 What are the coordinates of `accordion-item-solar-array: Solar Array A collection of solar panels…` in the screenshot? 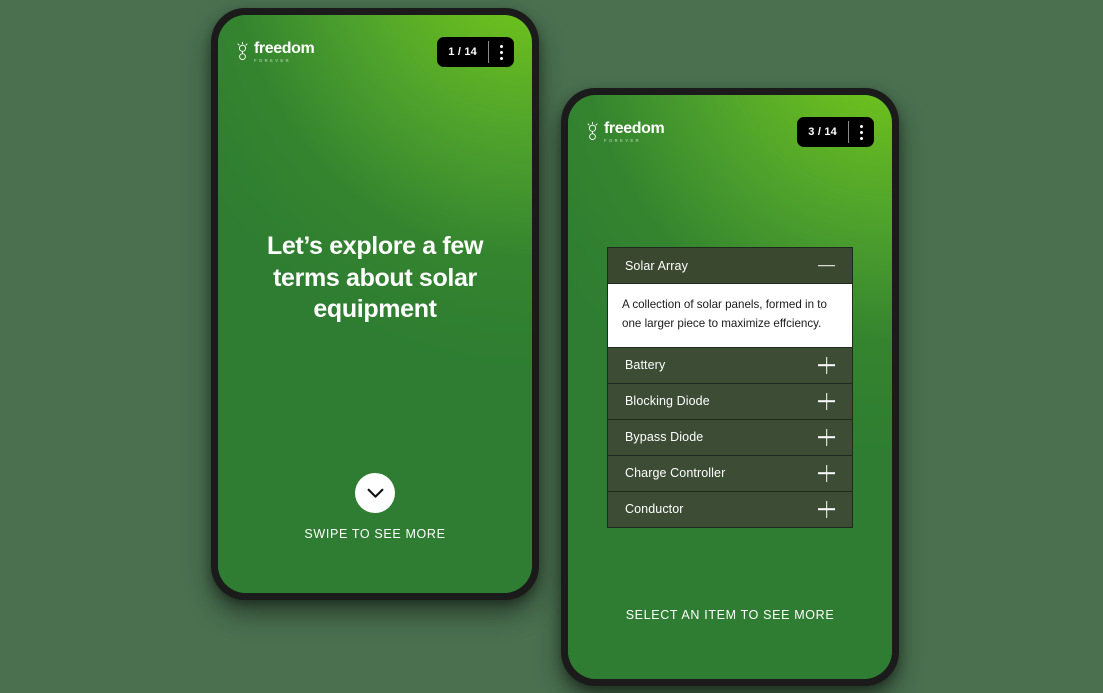 It's located at (730, 297).